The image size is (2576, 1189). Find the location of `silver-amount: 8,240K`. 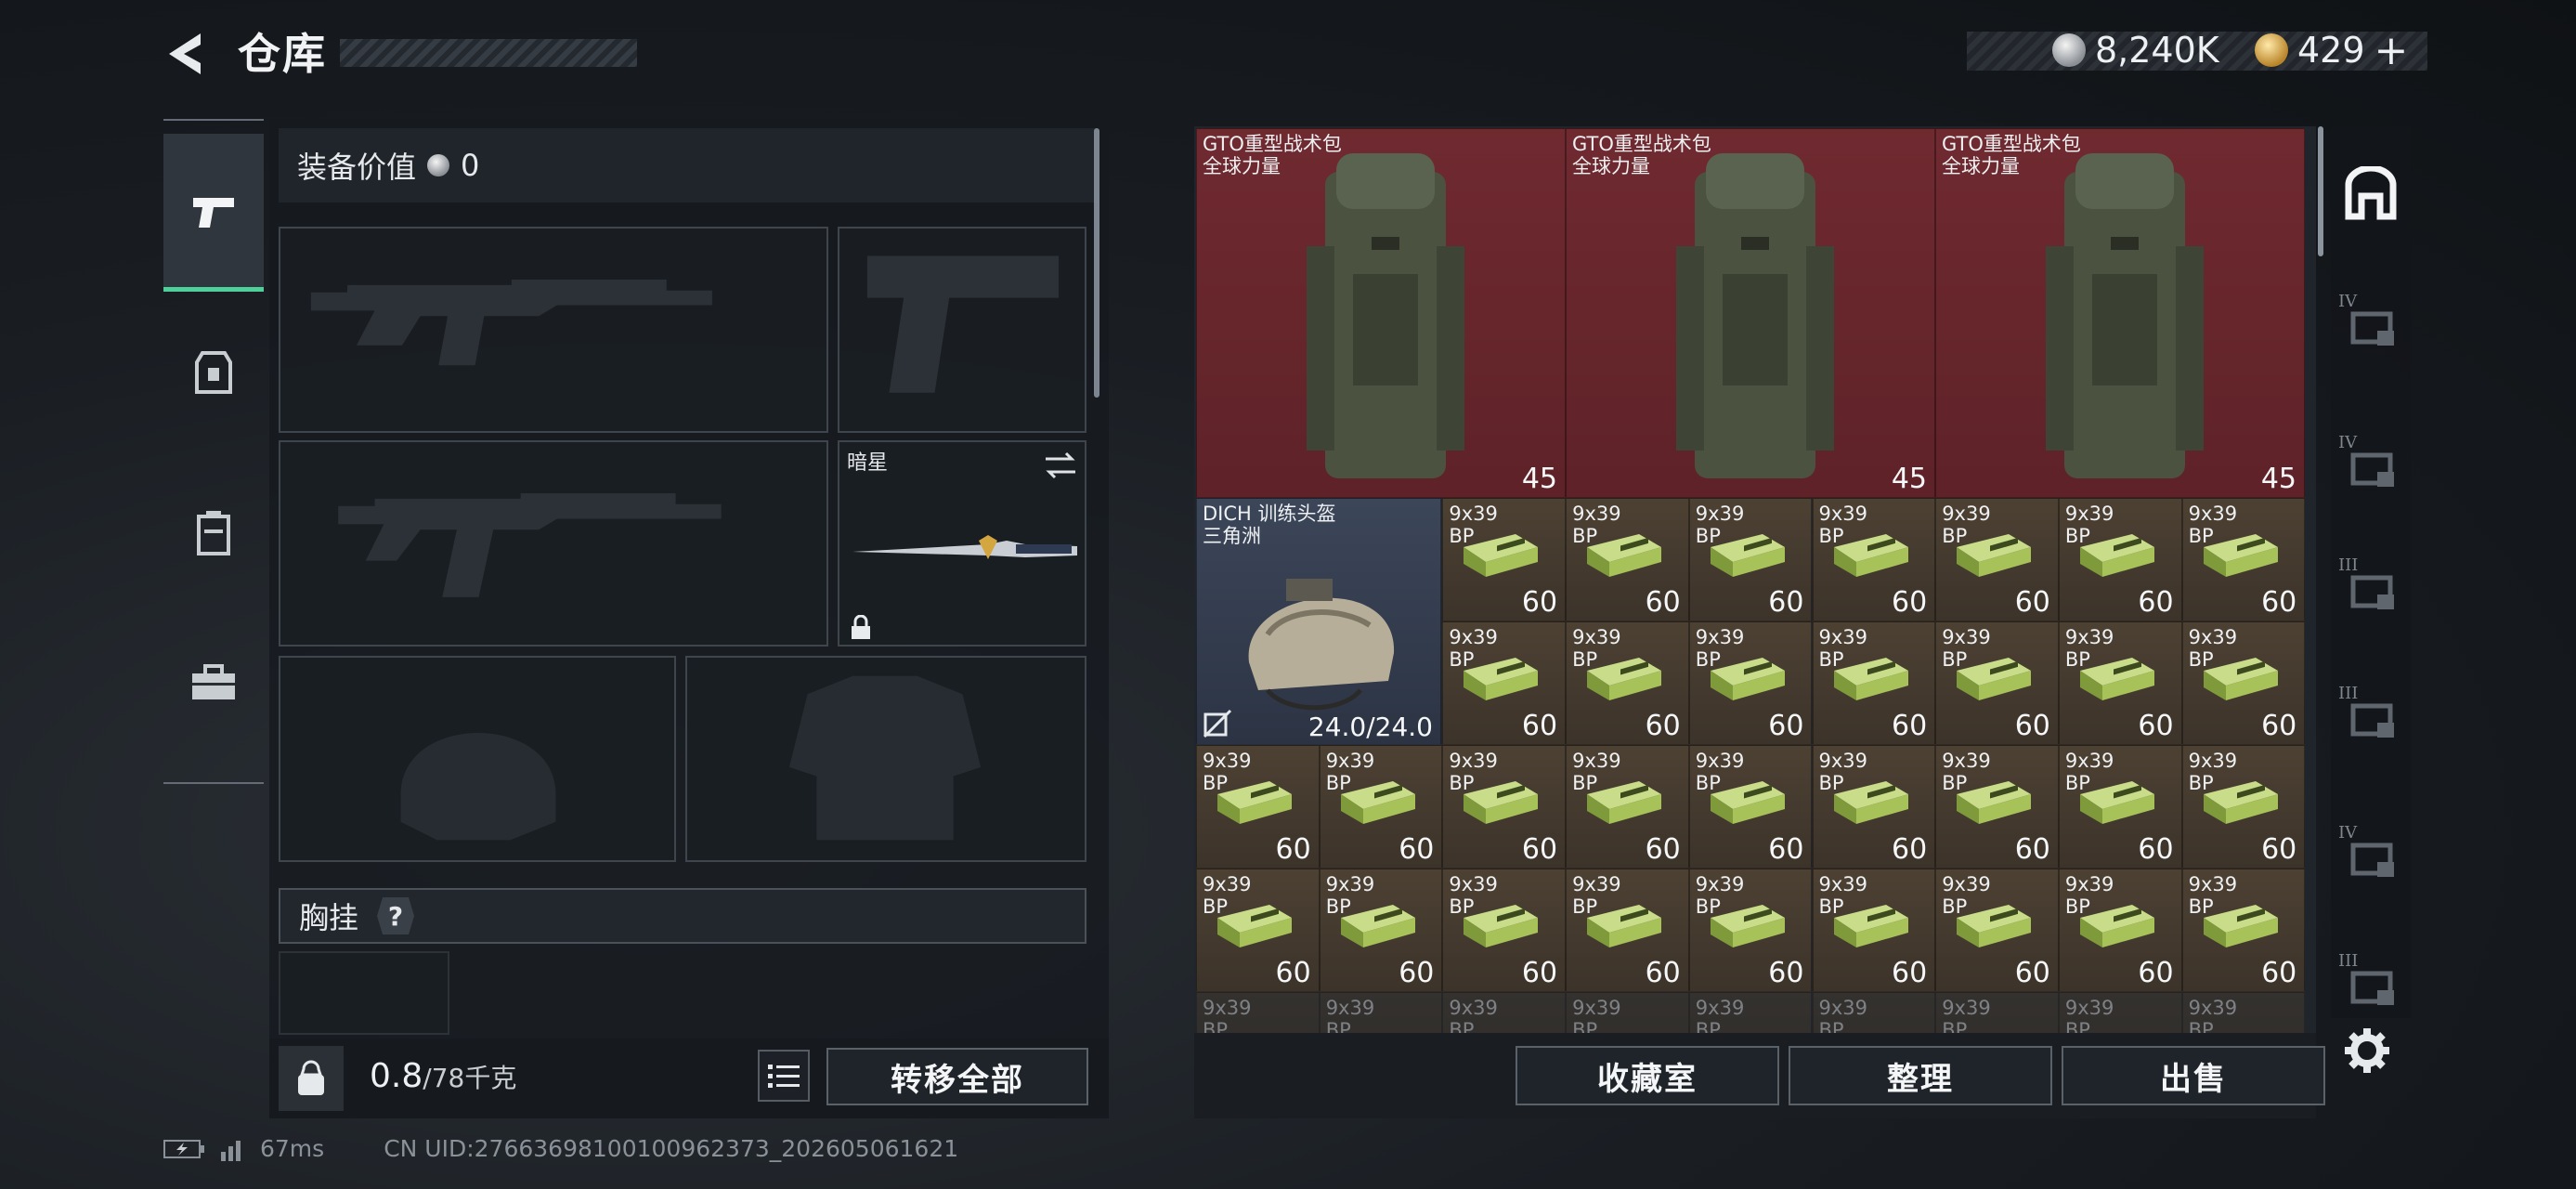

silver-amount: 8,240K is located at coordinates (2157, 51).